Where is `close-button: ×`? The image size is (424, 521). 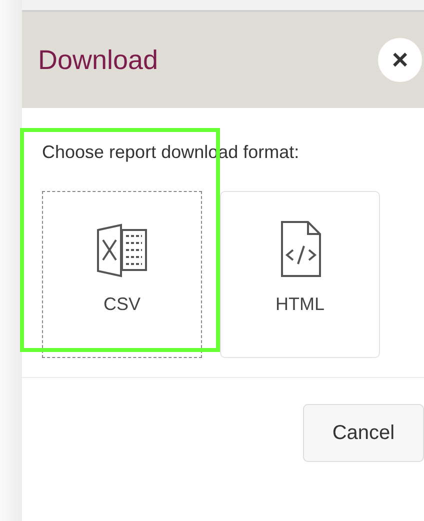
close-button: × is located at coordinates (400, 60).